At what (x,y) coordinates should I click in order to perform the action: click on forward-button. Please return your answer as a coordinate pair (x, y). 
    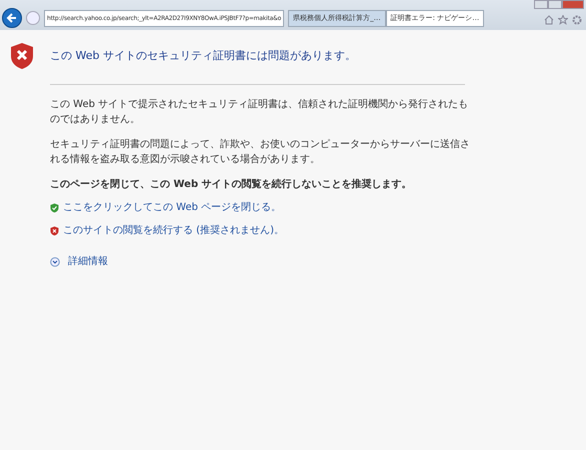
    Looking at the image, I should click on (33, 18).